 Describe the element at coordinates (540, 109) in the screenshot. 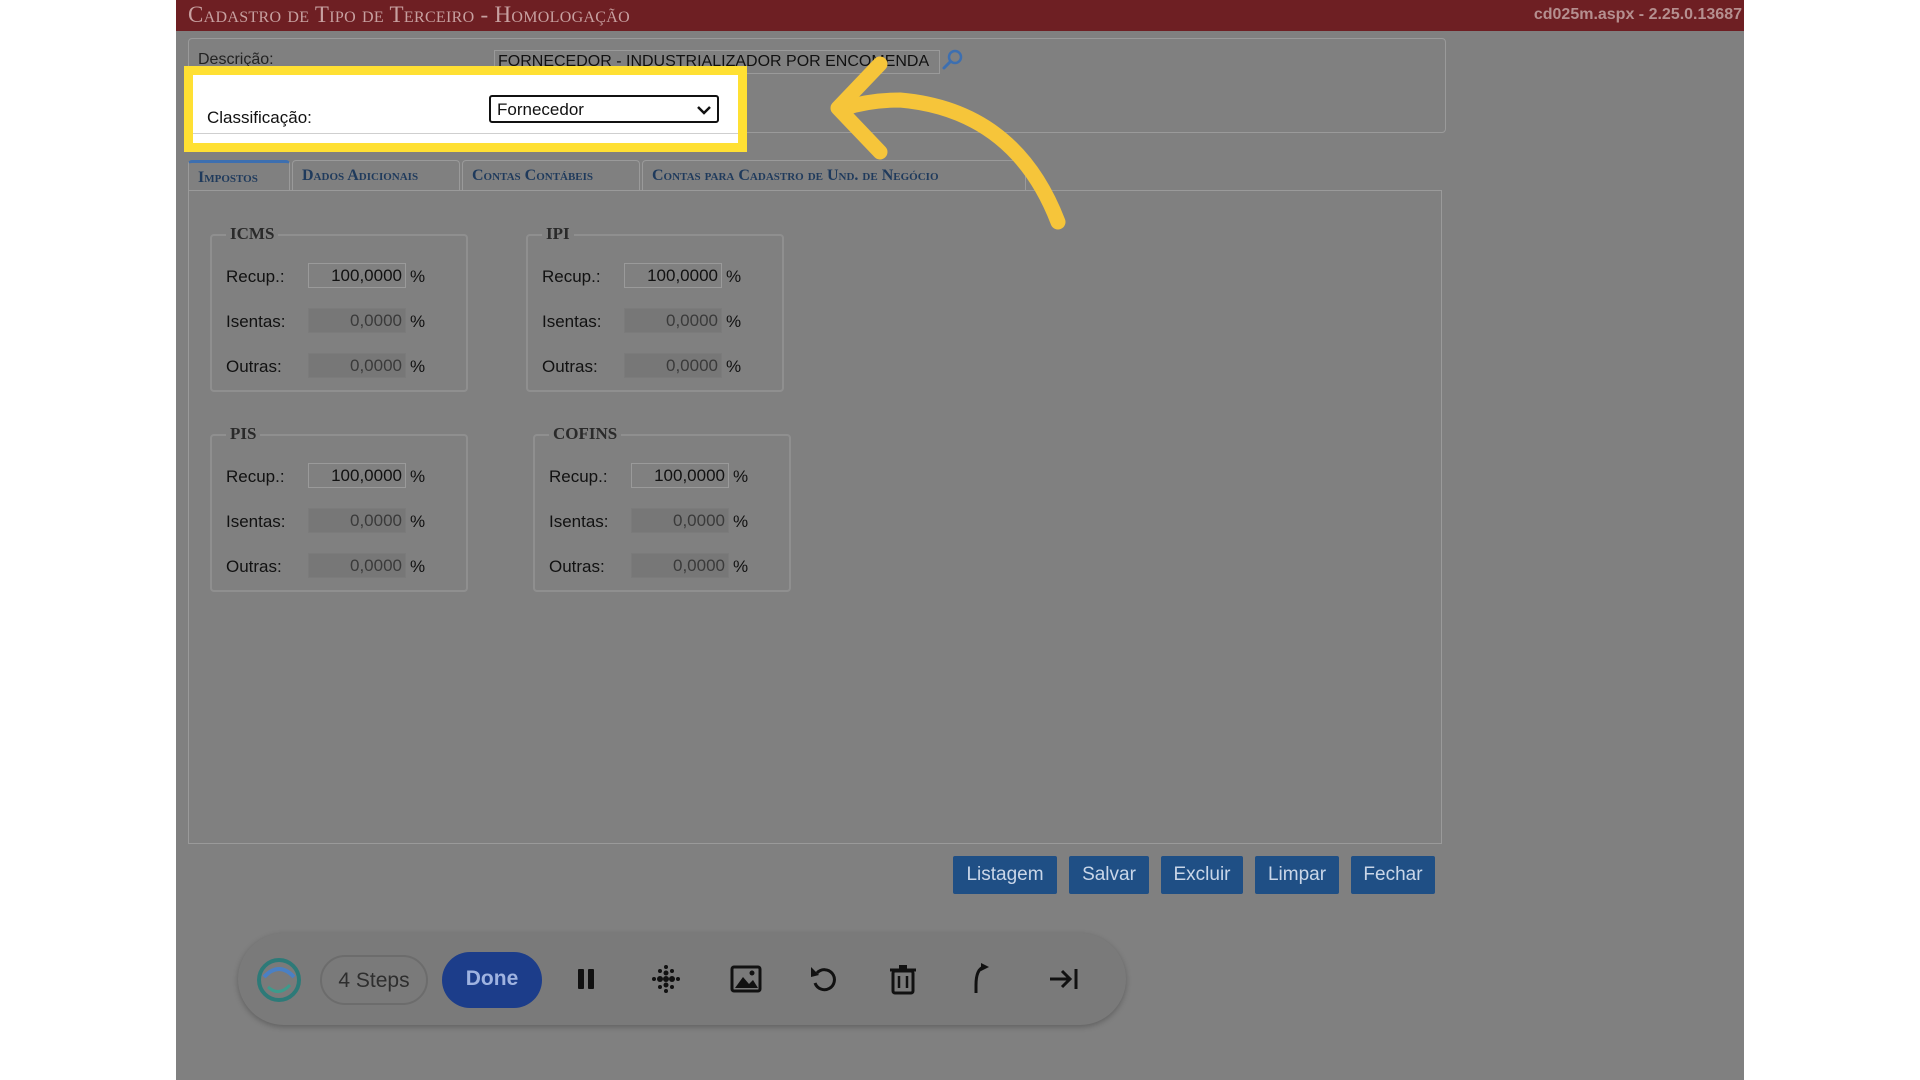

I see `classification-value: Fornecedor` at that location.